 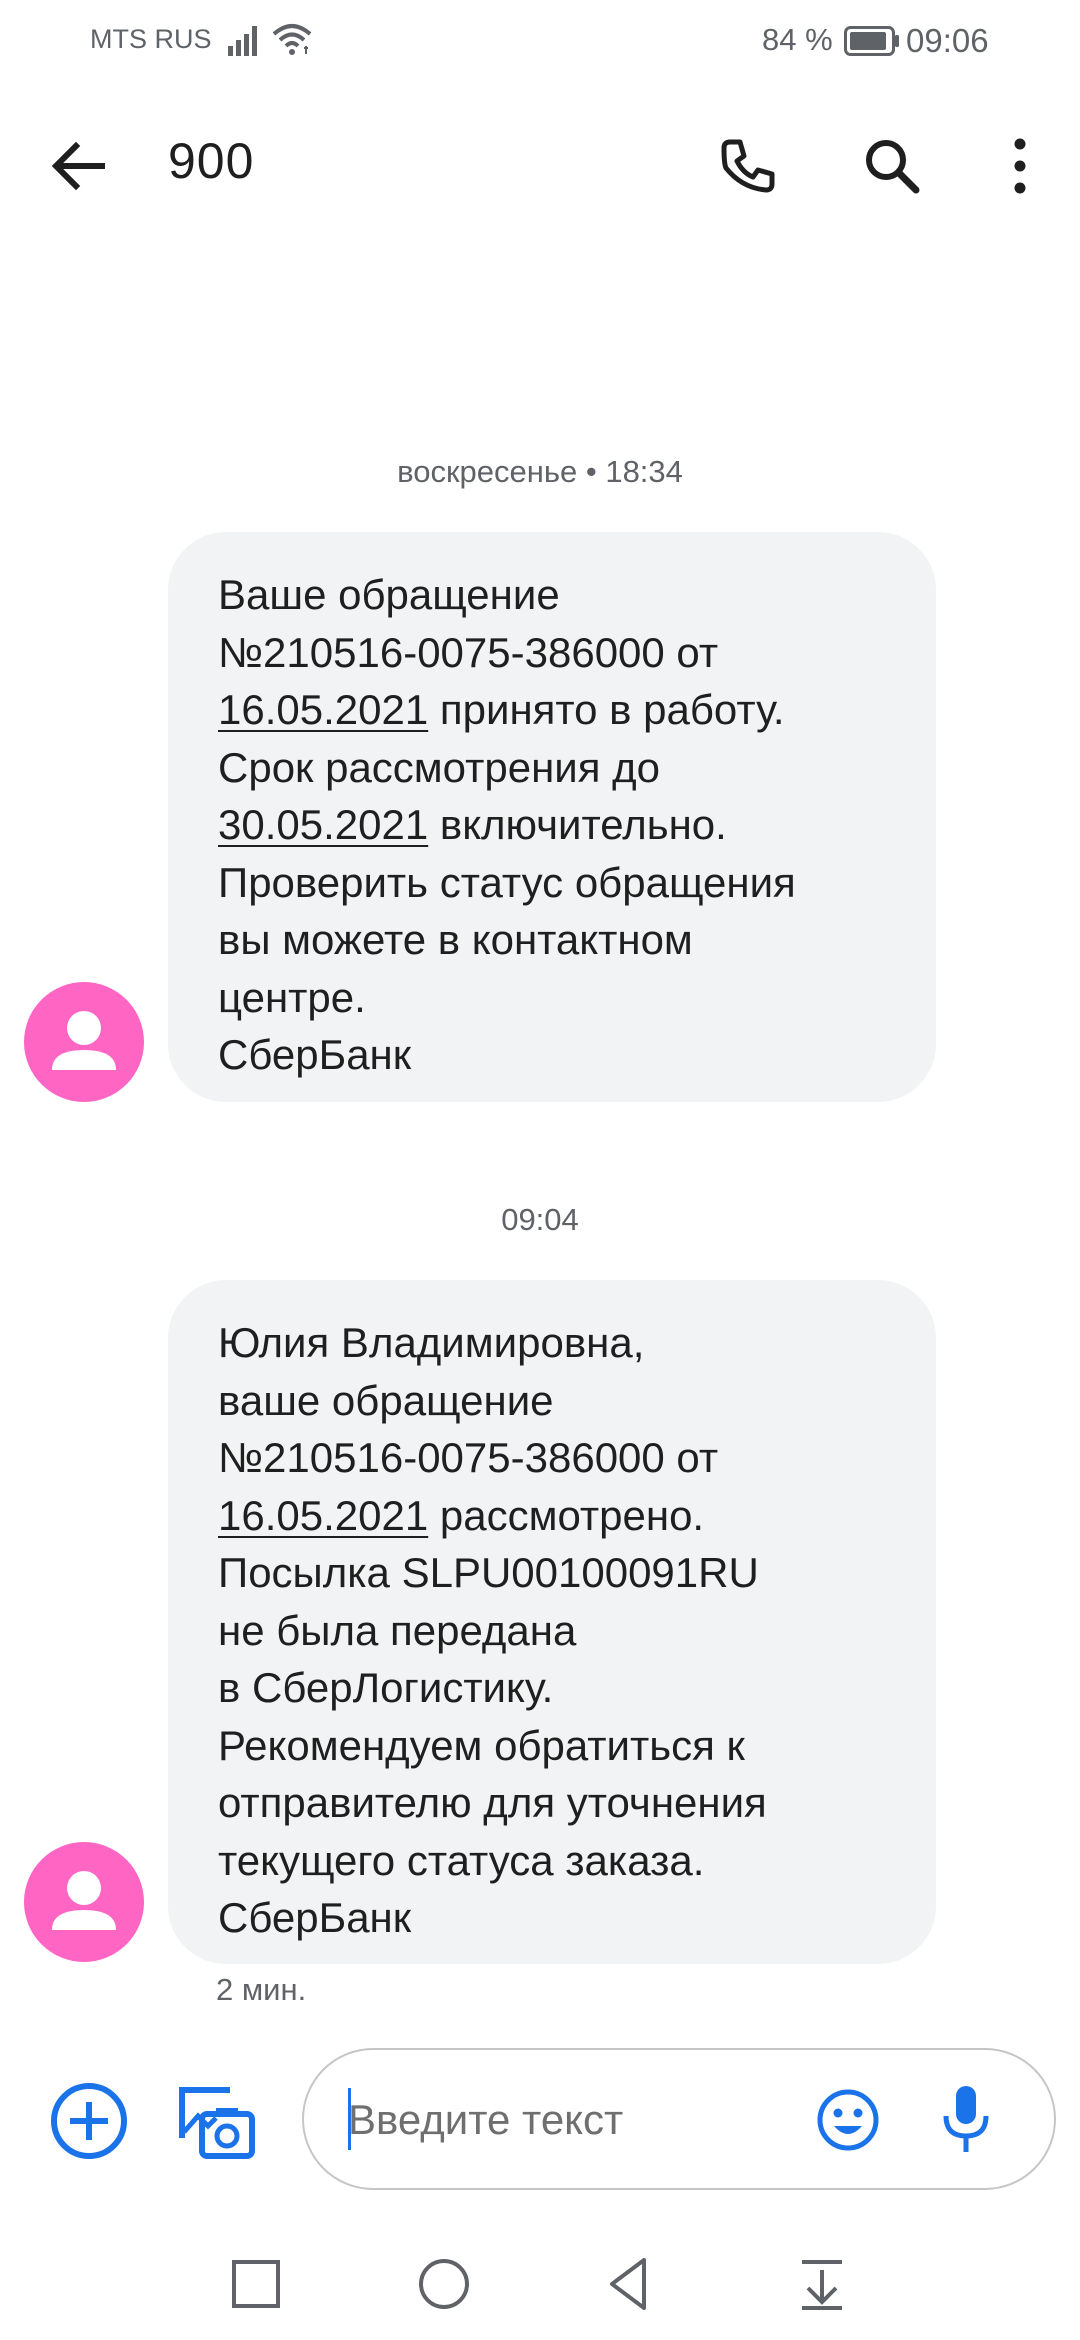 What do you see at coordinates (397, 1630) in the screenshot?
I see `message-text-line: не была передана` at bounding box center [397, 1630].